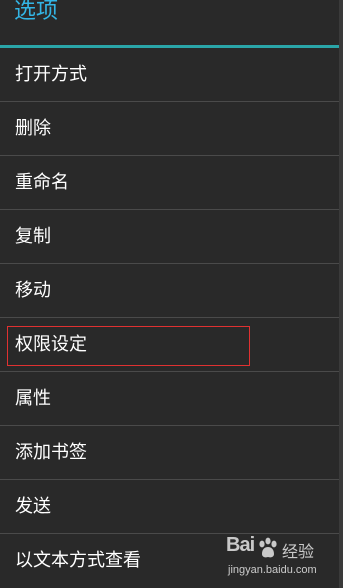  I want to click on baidu-logo-text: Bai, so click(240, 545).